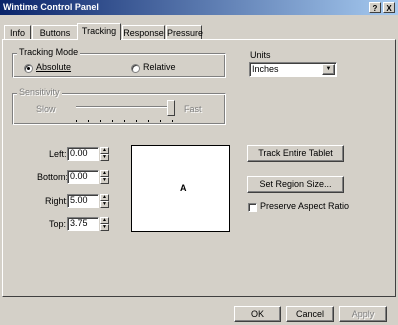  What do you see at coordinates (143, 32) in the screenshot?
I see `tab-response: Response` at bounding box center [143, 32].